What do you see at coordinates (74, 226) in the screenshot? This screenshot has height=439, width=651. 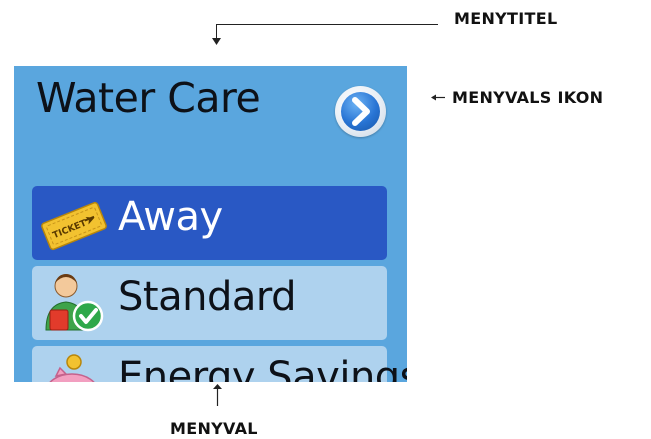 I see `ticket-icon: TICKET` at bounding box center [74, 226].